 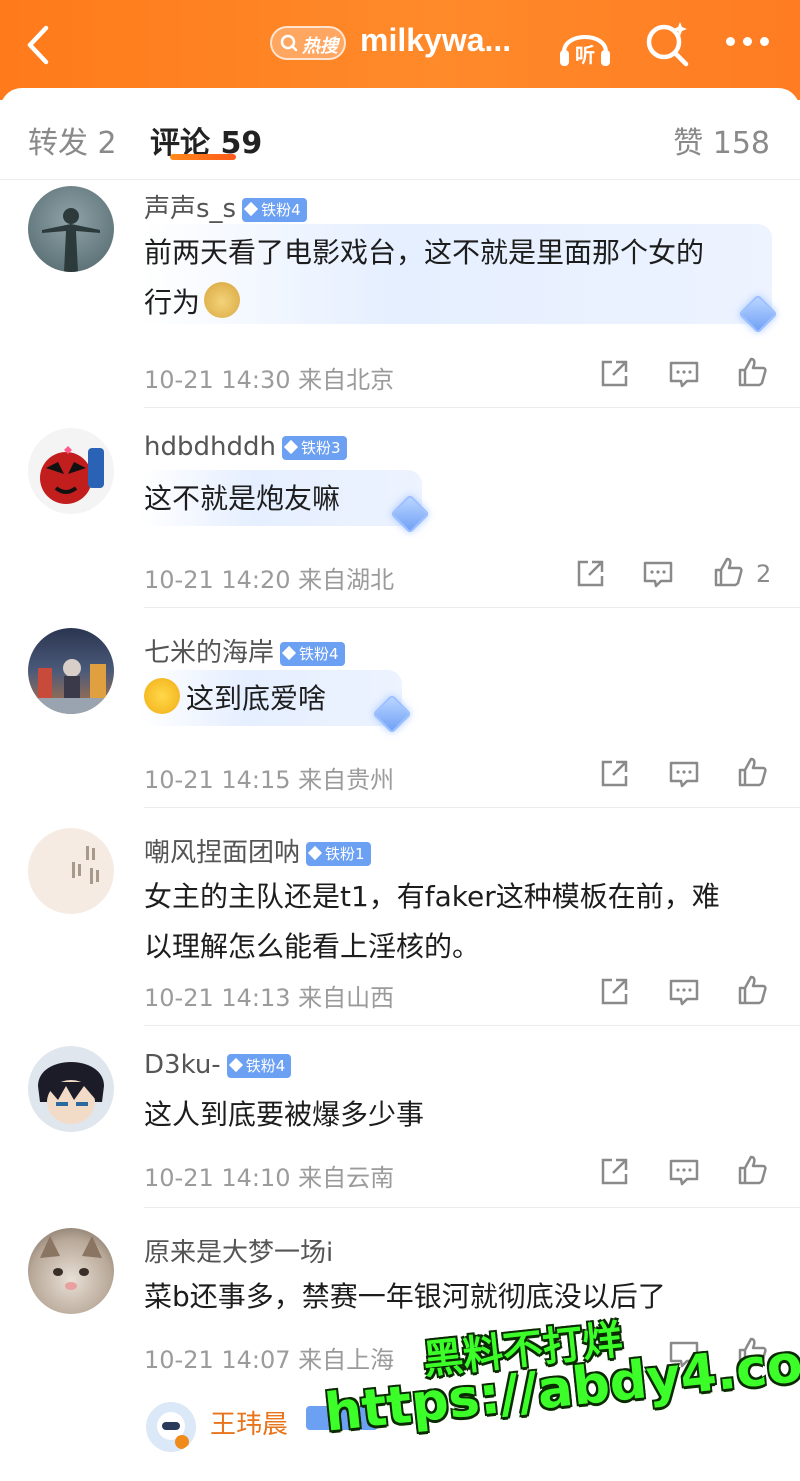 What do you see at coordinates (289, 43) in the screenshot?
I see `hot-search-icon` at bounding box center [289, 43].